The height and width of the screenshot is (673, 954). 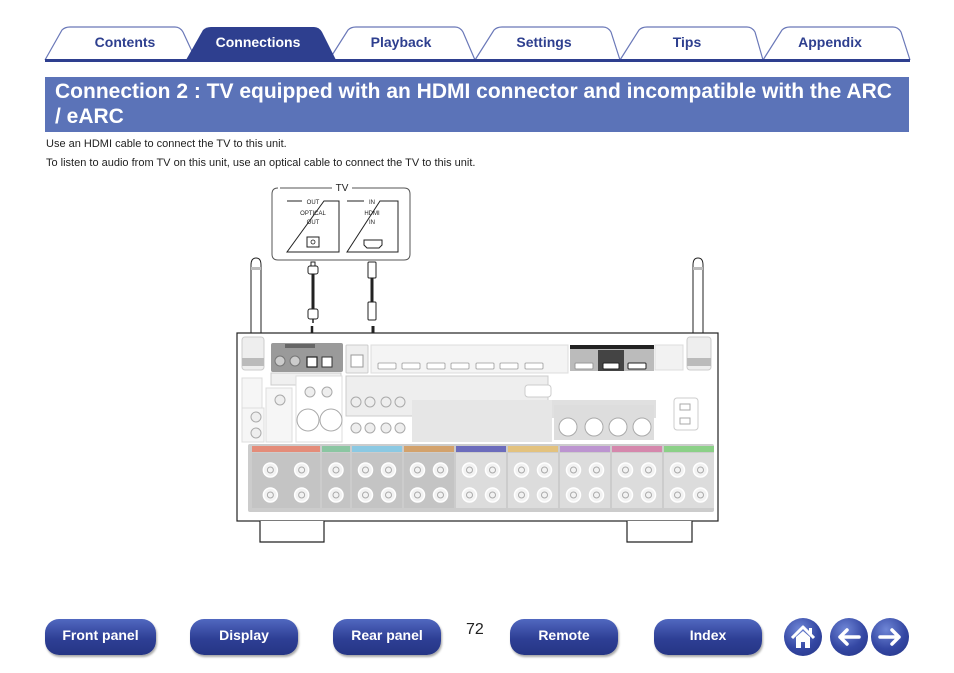 I want to click on arrow-left-icon, so click(x=849, y=637).